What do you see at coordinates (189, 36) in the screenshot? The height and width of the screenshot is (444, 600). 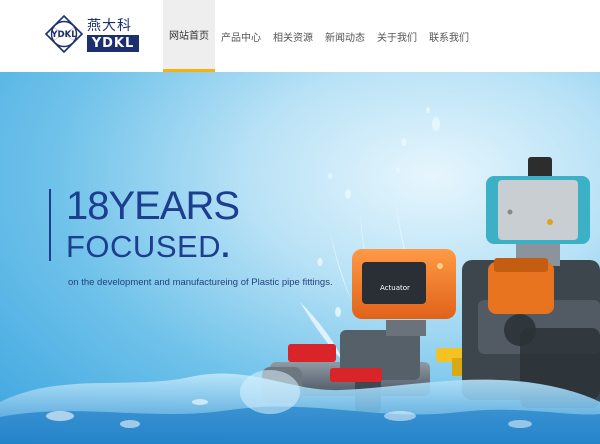 I see `nav-item-home: 网站首页` at bounding box center [189, 36].